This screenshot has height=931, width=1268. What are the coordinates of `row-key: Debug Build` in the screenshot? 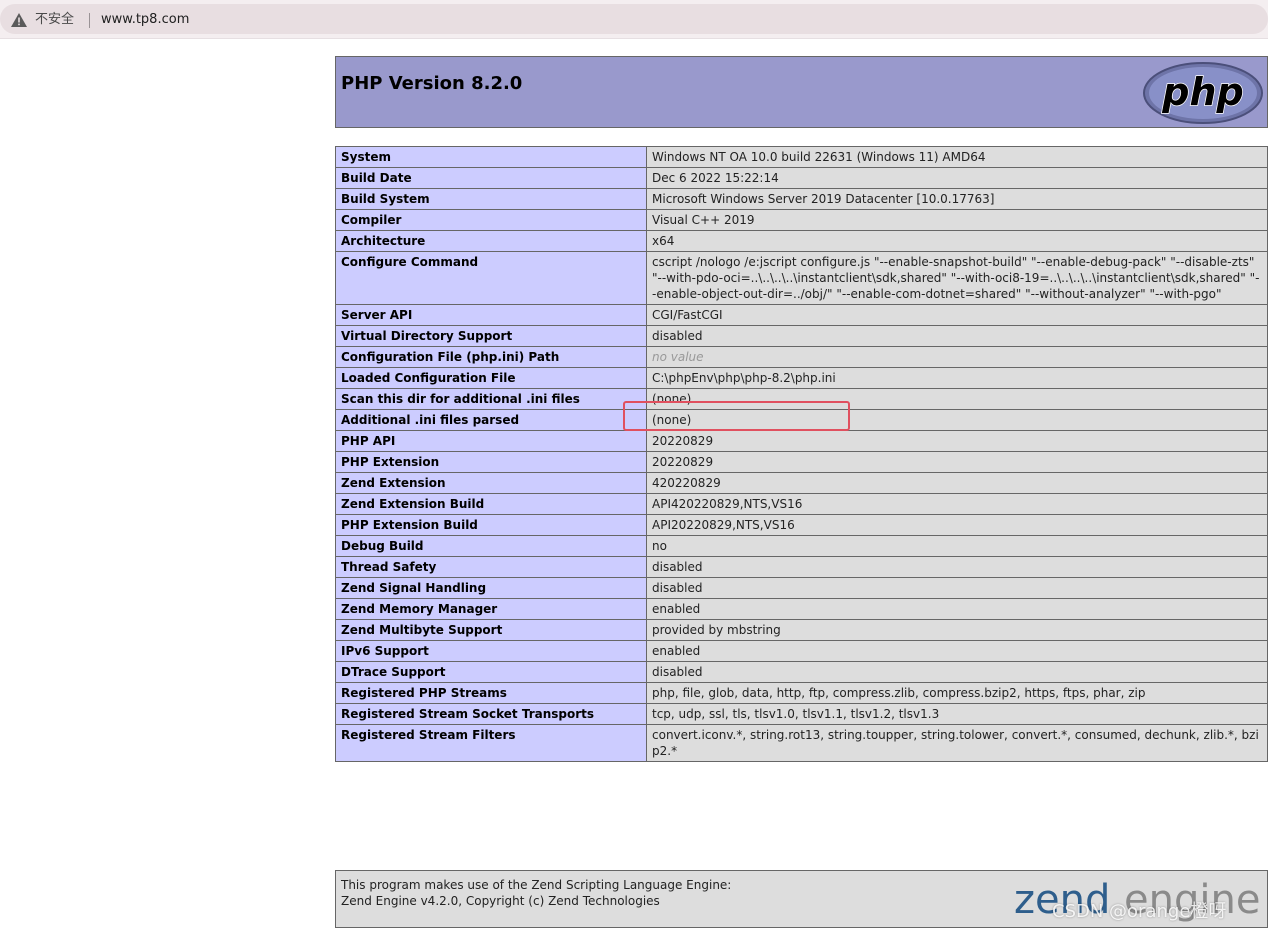 It's located at (491, 546).